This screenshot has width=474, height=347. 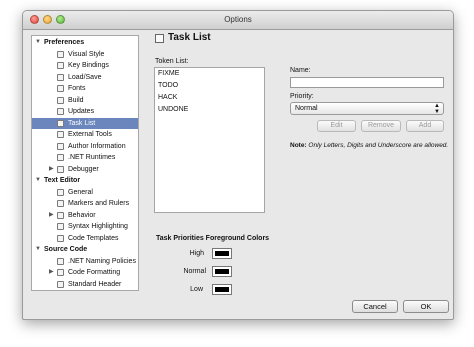 I want to click on priority-select: Normal ▲ ▼, so click(x=367, y=108).